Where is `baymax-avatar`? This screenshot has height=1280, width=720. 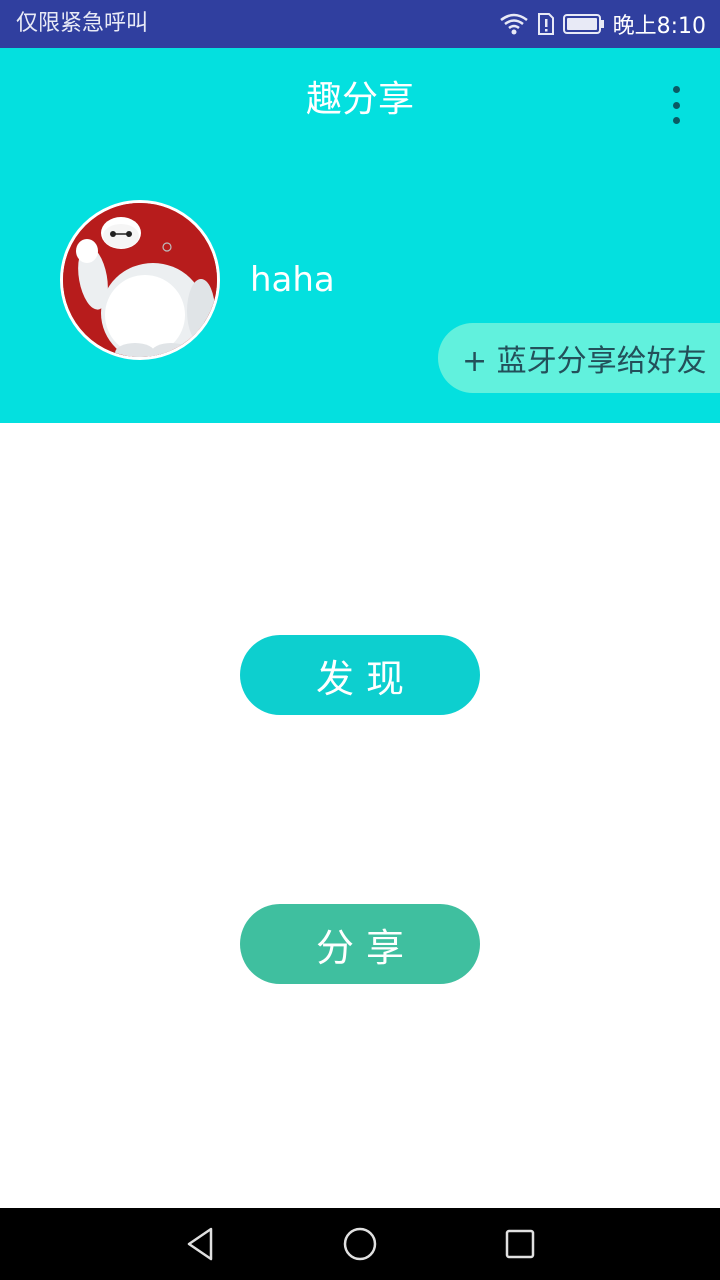 baymax-avatar is located at coordinates (140, 280).